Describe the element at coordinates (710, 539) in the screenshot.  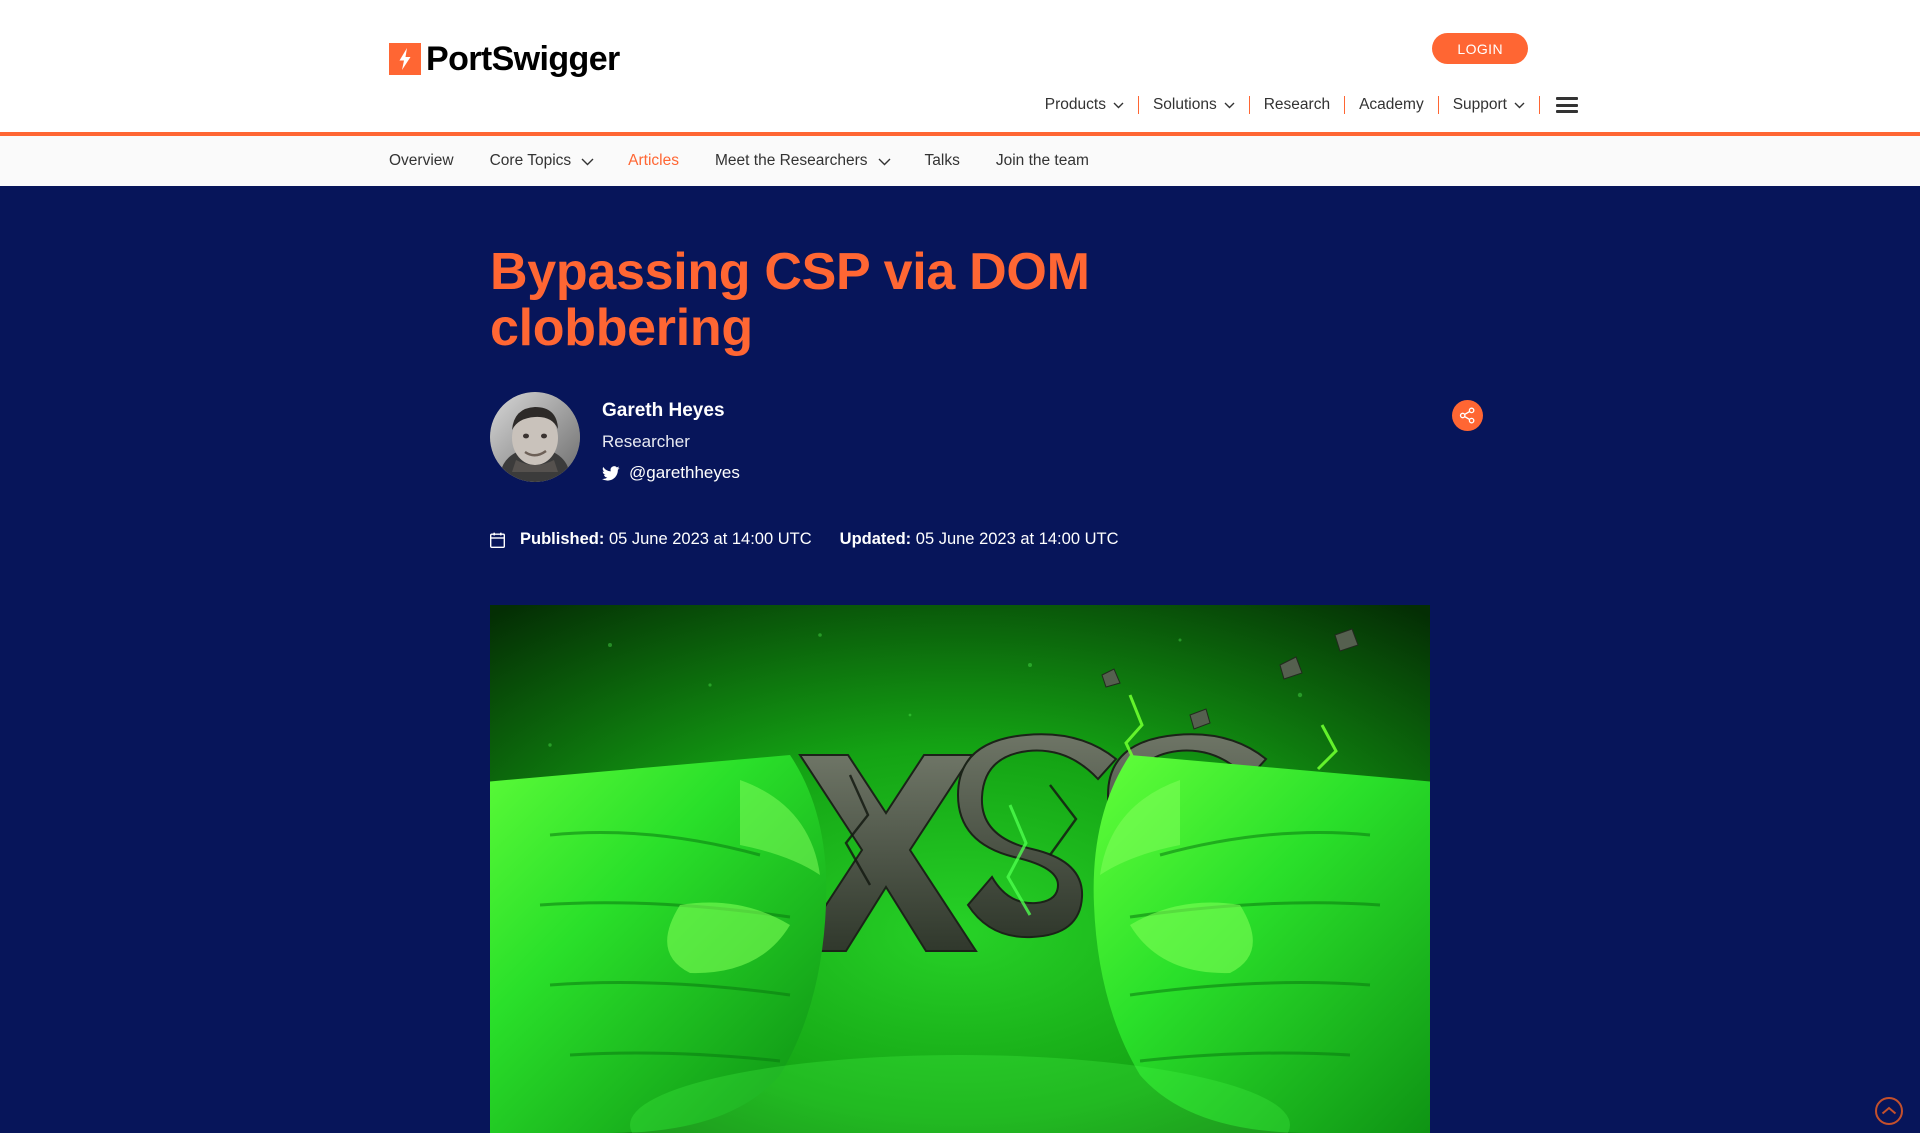
I see `published-value: 05 June 2023 at 14:00 UTC` at that location.